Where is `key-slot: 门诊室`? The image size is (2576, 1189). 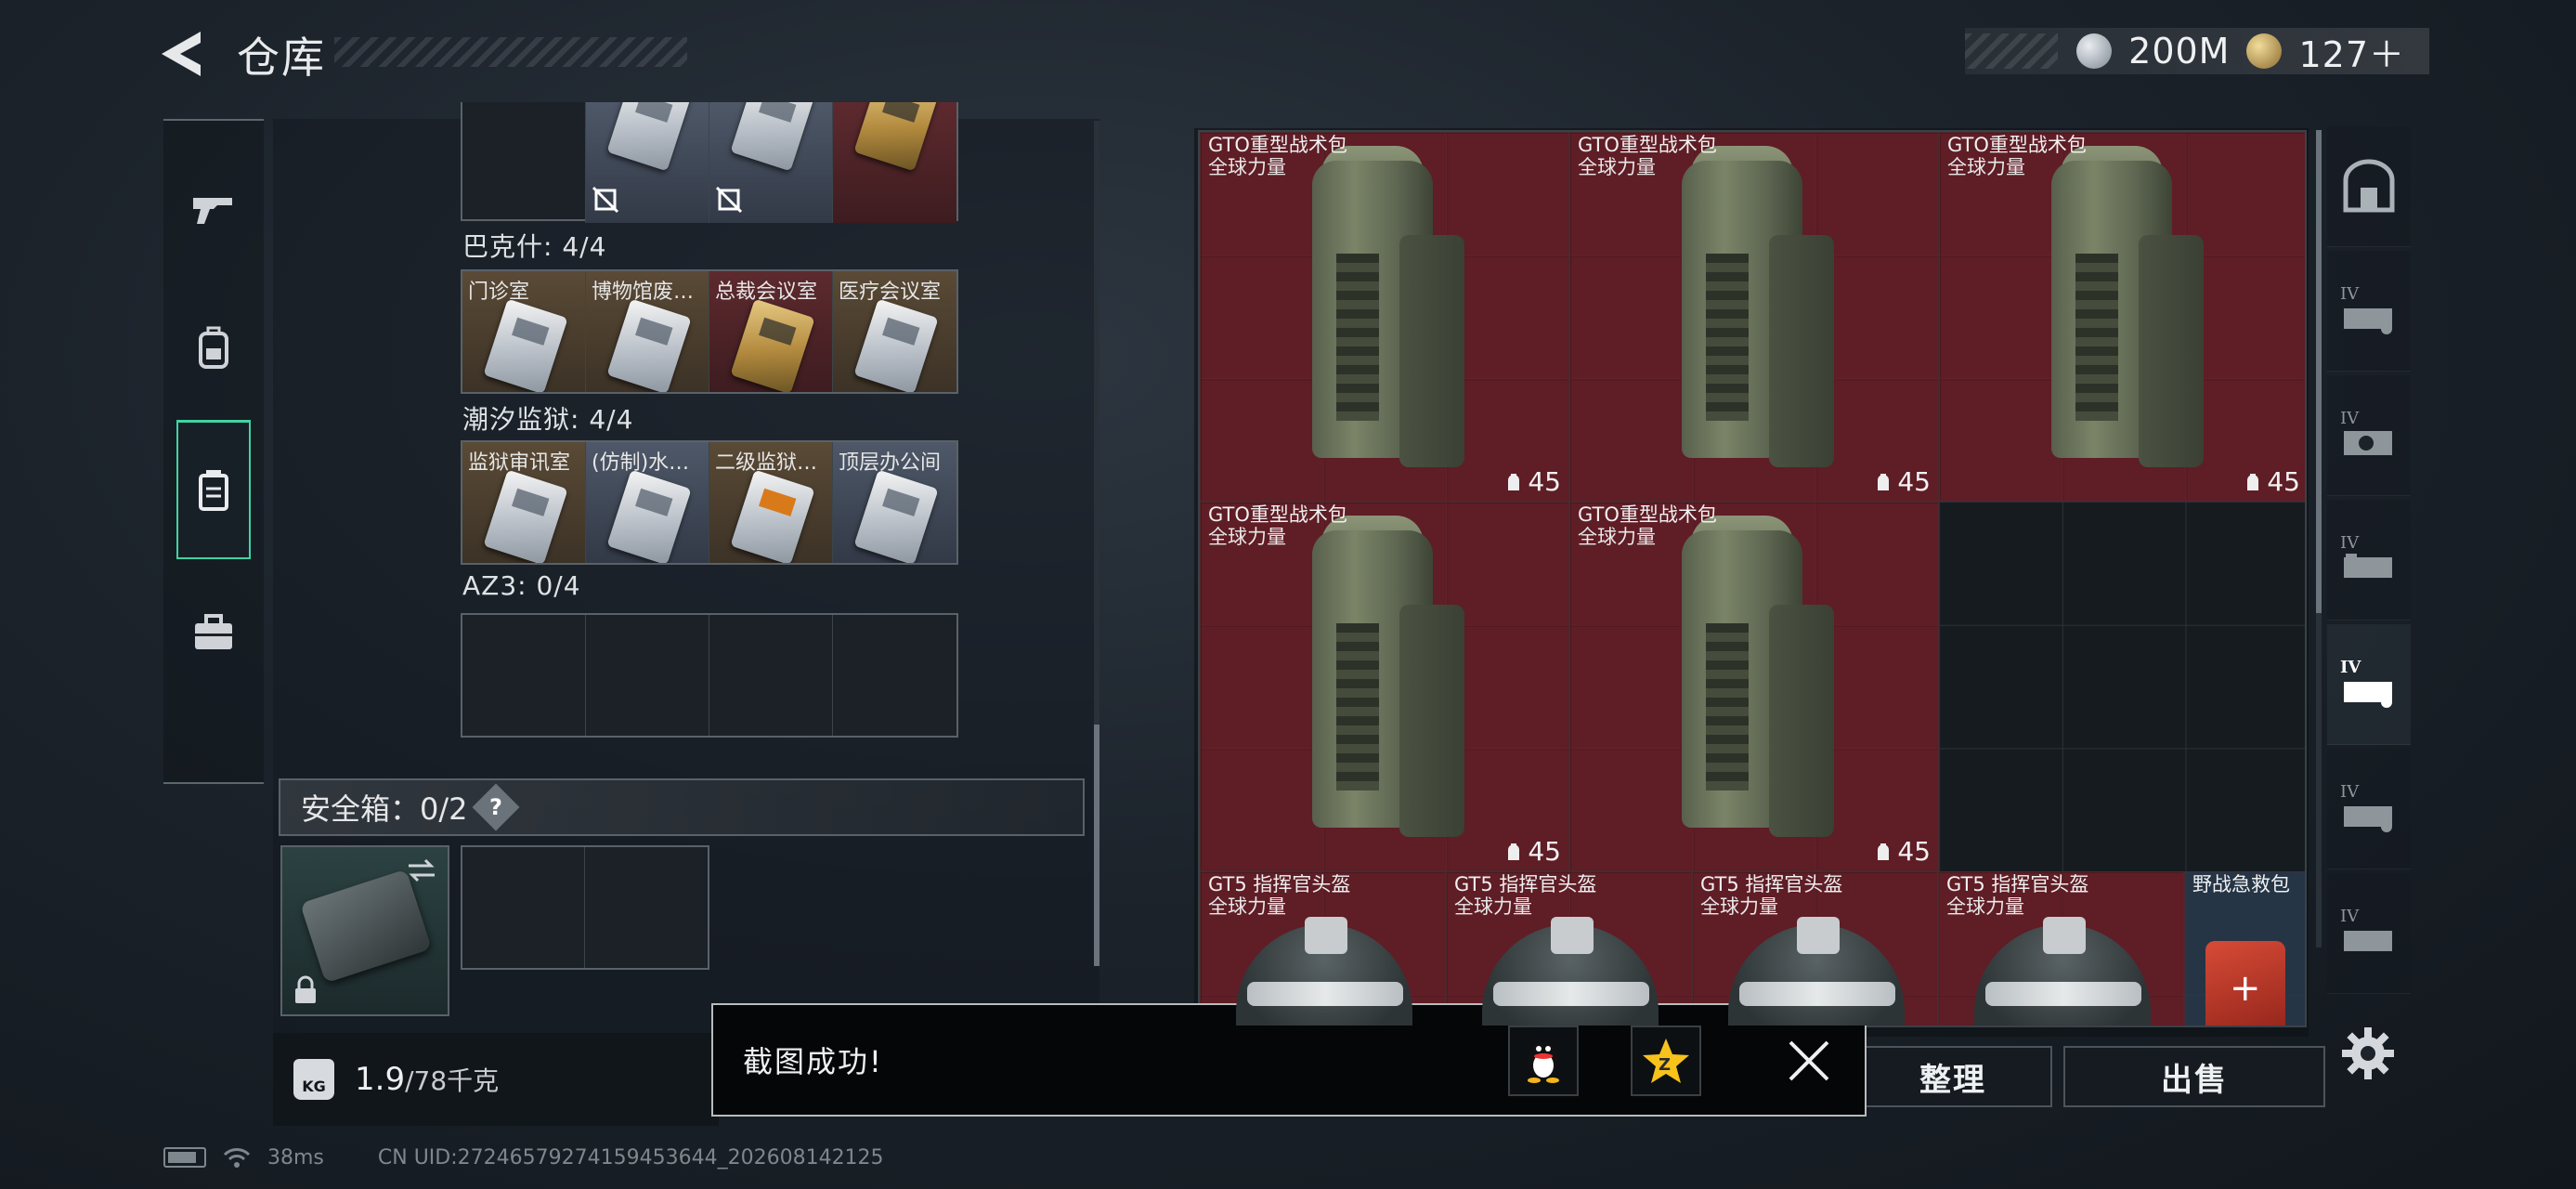 key-slot: 门诊室 is located at coordinates (524, 332).